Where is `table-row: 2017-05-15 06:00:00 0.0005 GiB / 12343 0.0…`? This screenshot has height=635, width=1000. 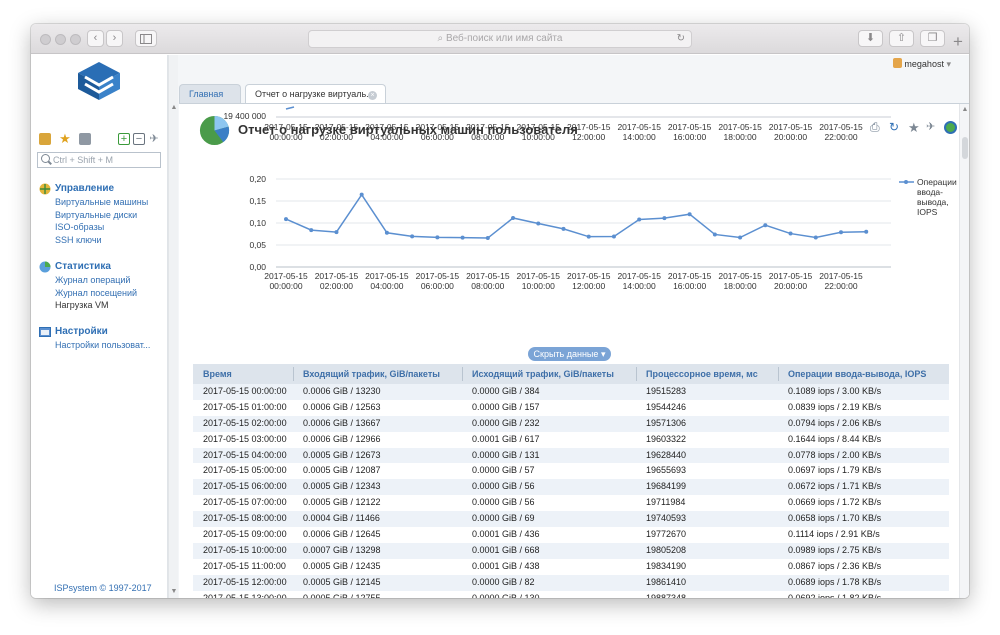
table-row: 2017-05-15 06:00:00 0.0005 GiB / 12343 0.0… is located at coordinates (571, 487).